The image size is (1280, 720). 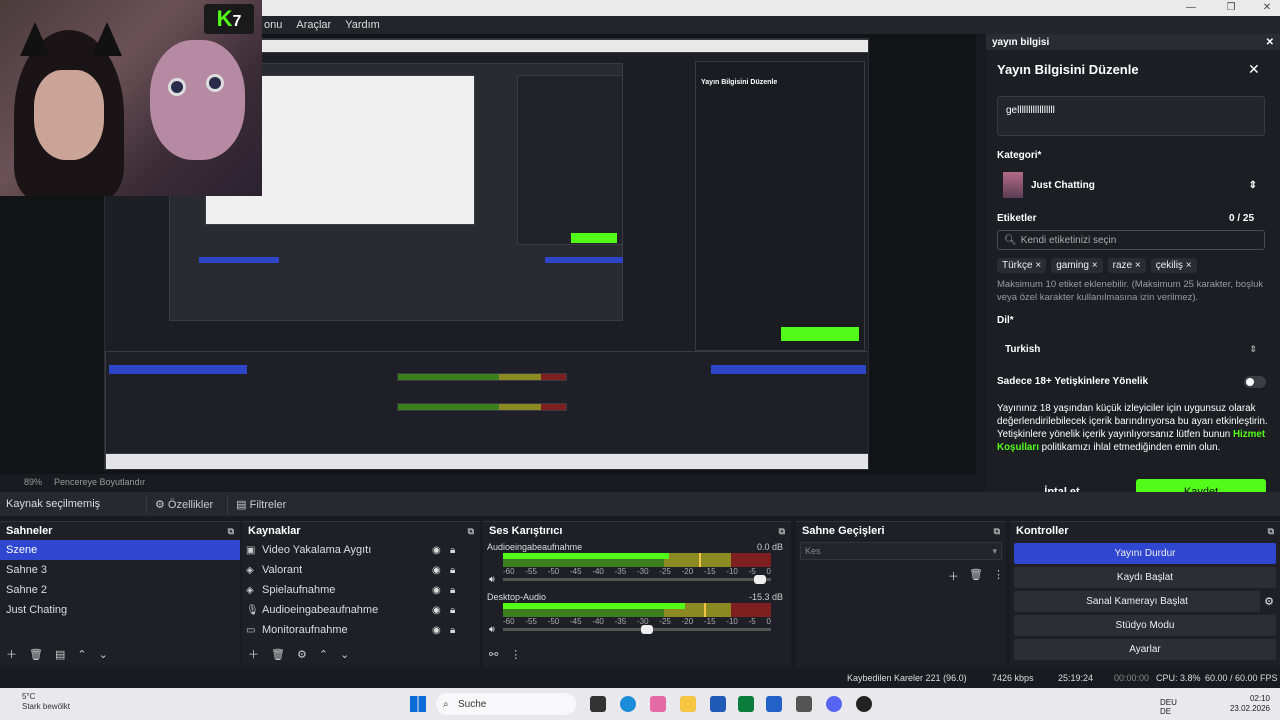 I want to click on maximize-icon: ❐, so click(x=1231, y=8).